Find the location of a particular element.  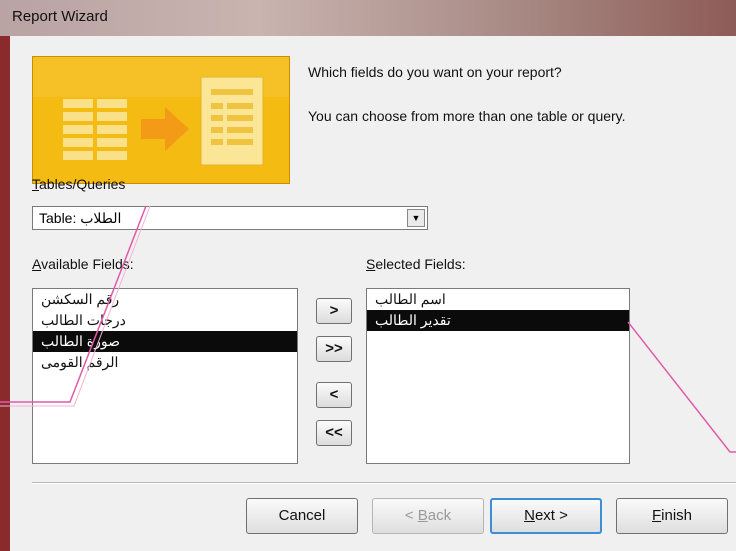

wizard-question: Which fields do you want on your report? is located at coordinates (435, 72).